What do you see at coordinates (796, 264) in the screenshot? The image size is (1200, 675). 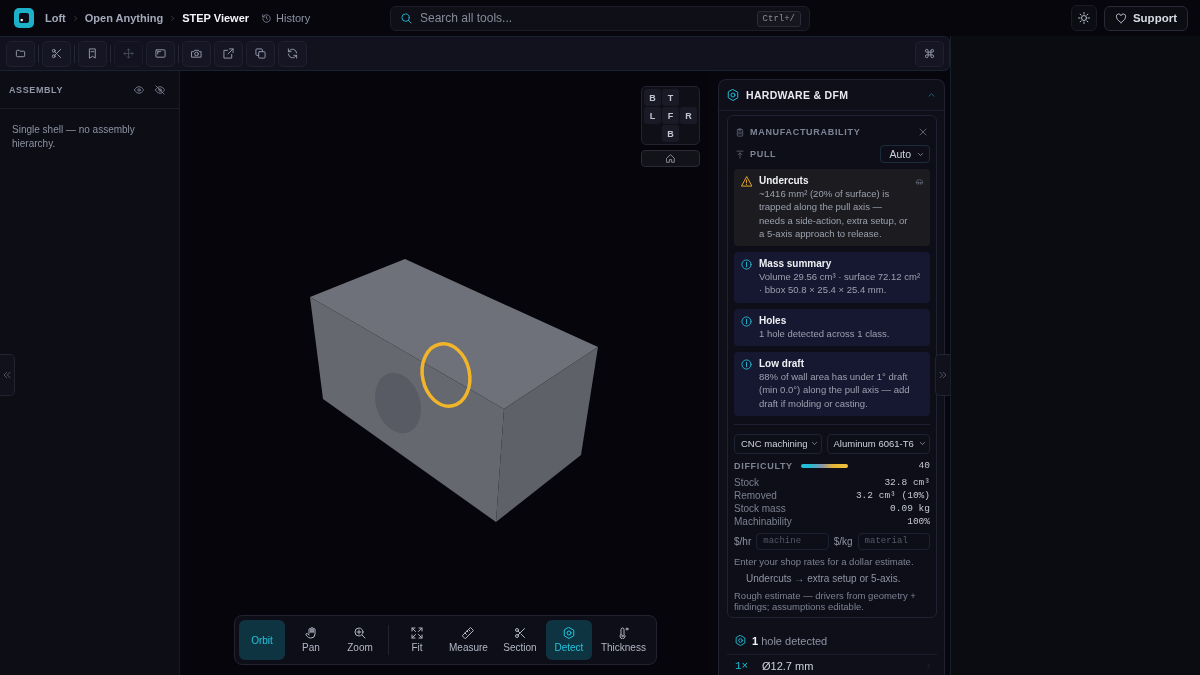 I see `finding-title: Mass summary` at bounding box center [796, 264].